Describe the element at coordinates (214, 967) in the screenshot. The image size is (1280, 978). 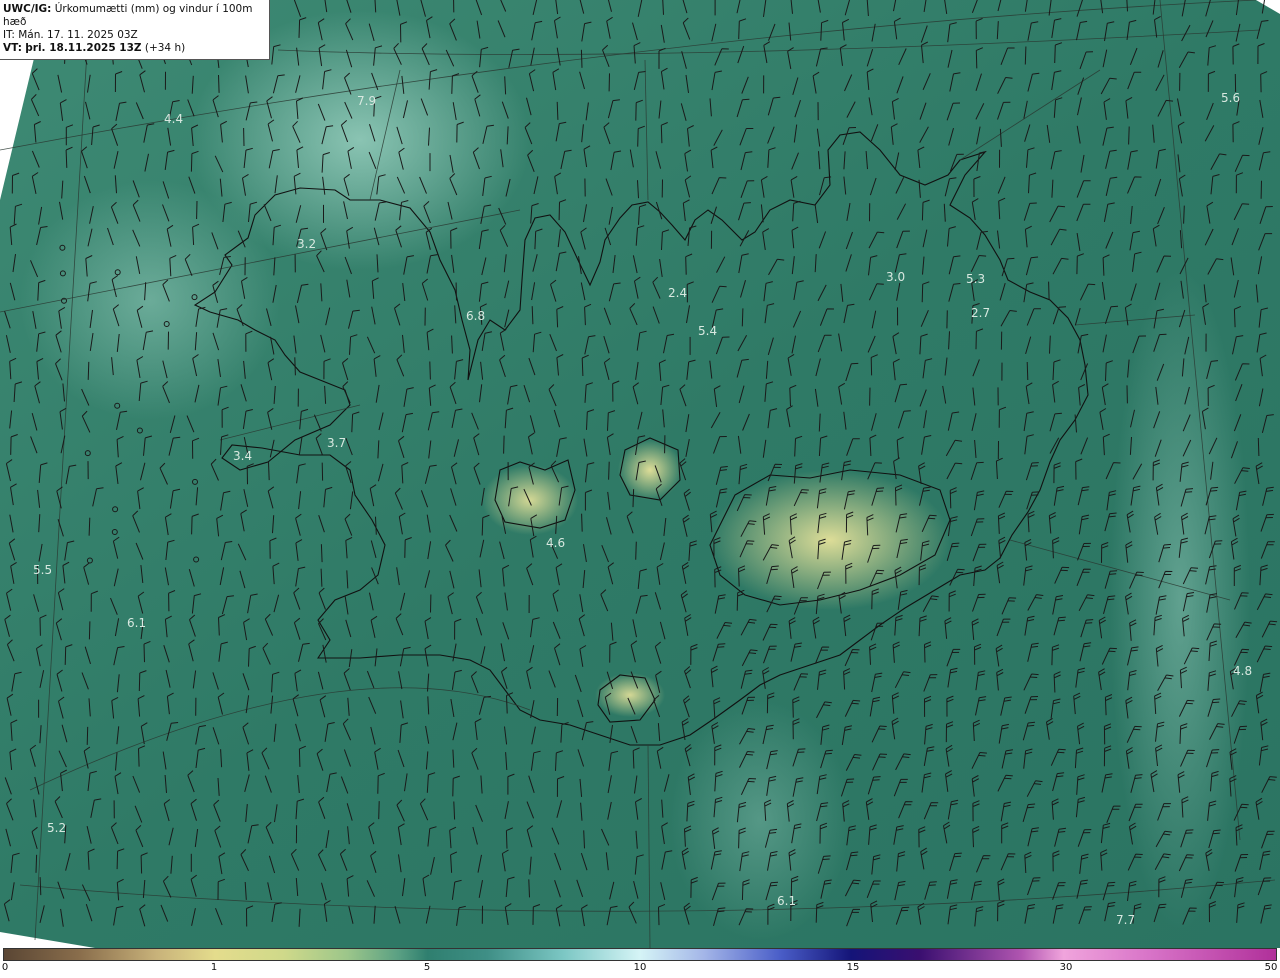
I see `colorbar-tick: 1` at that location.